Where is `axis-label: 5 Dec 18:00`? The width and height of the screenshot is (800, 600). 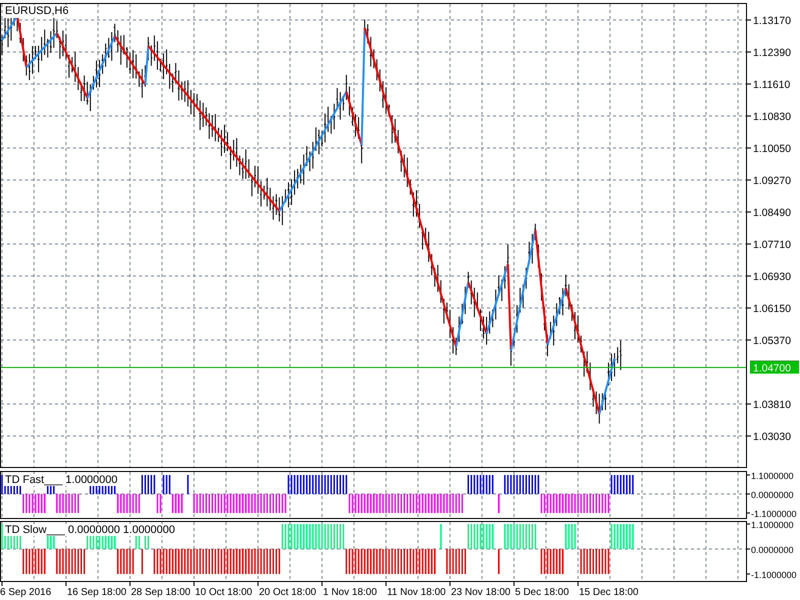 axis-label: 5 Dec 18:00 is located at coordinates (542, 592).